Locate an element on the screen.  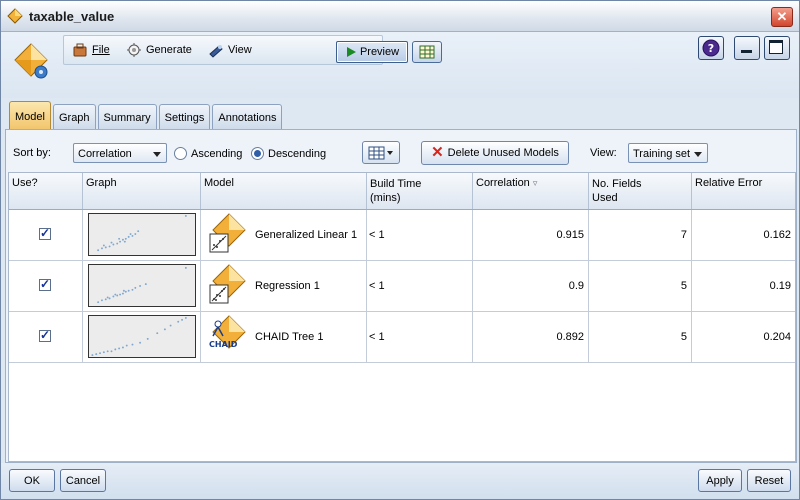
maximize-icon is located at coordinates (776, 47).